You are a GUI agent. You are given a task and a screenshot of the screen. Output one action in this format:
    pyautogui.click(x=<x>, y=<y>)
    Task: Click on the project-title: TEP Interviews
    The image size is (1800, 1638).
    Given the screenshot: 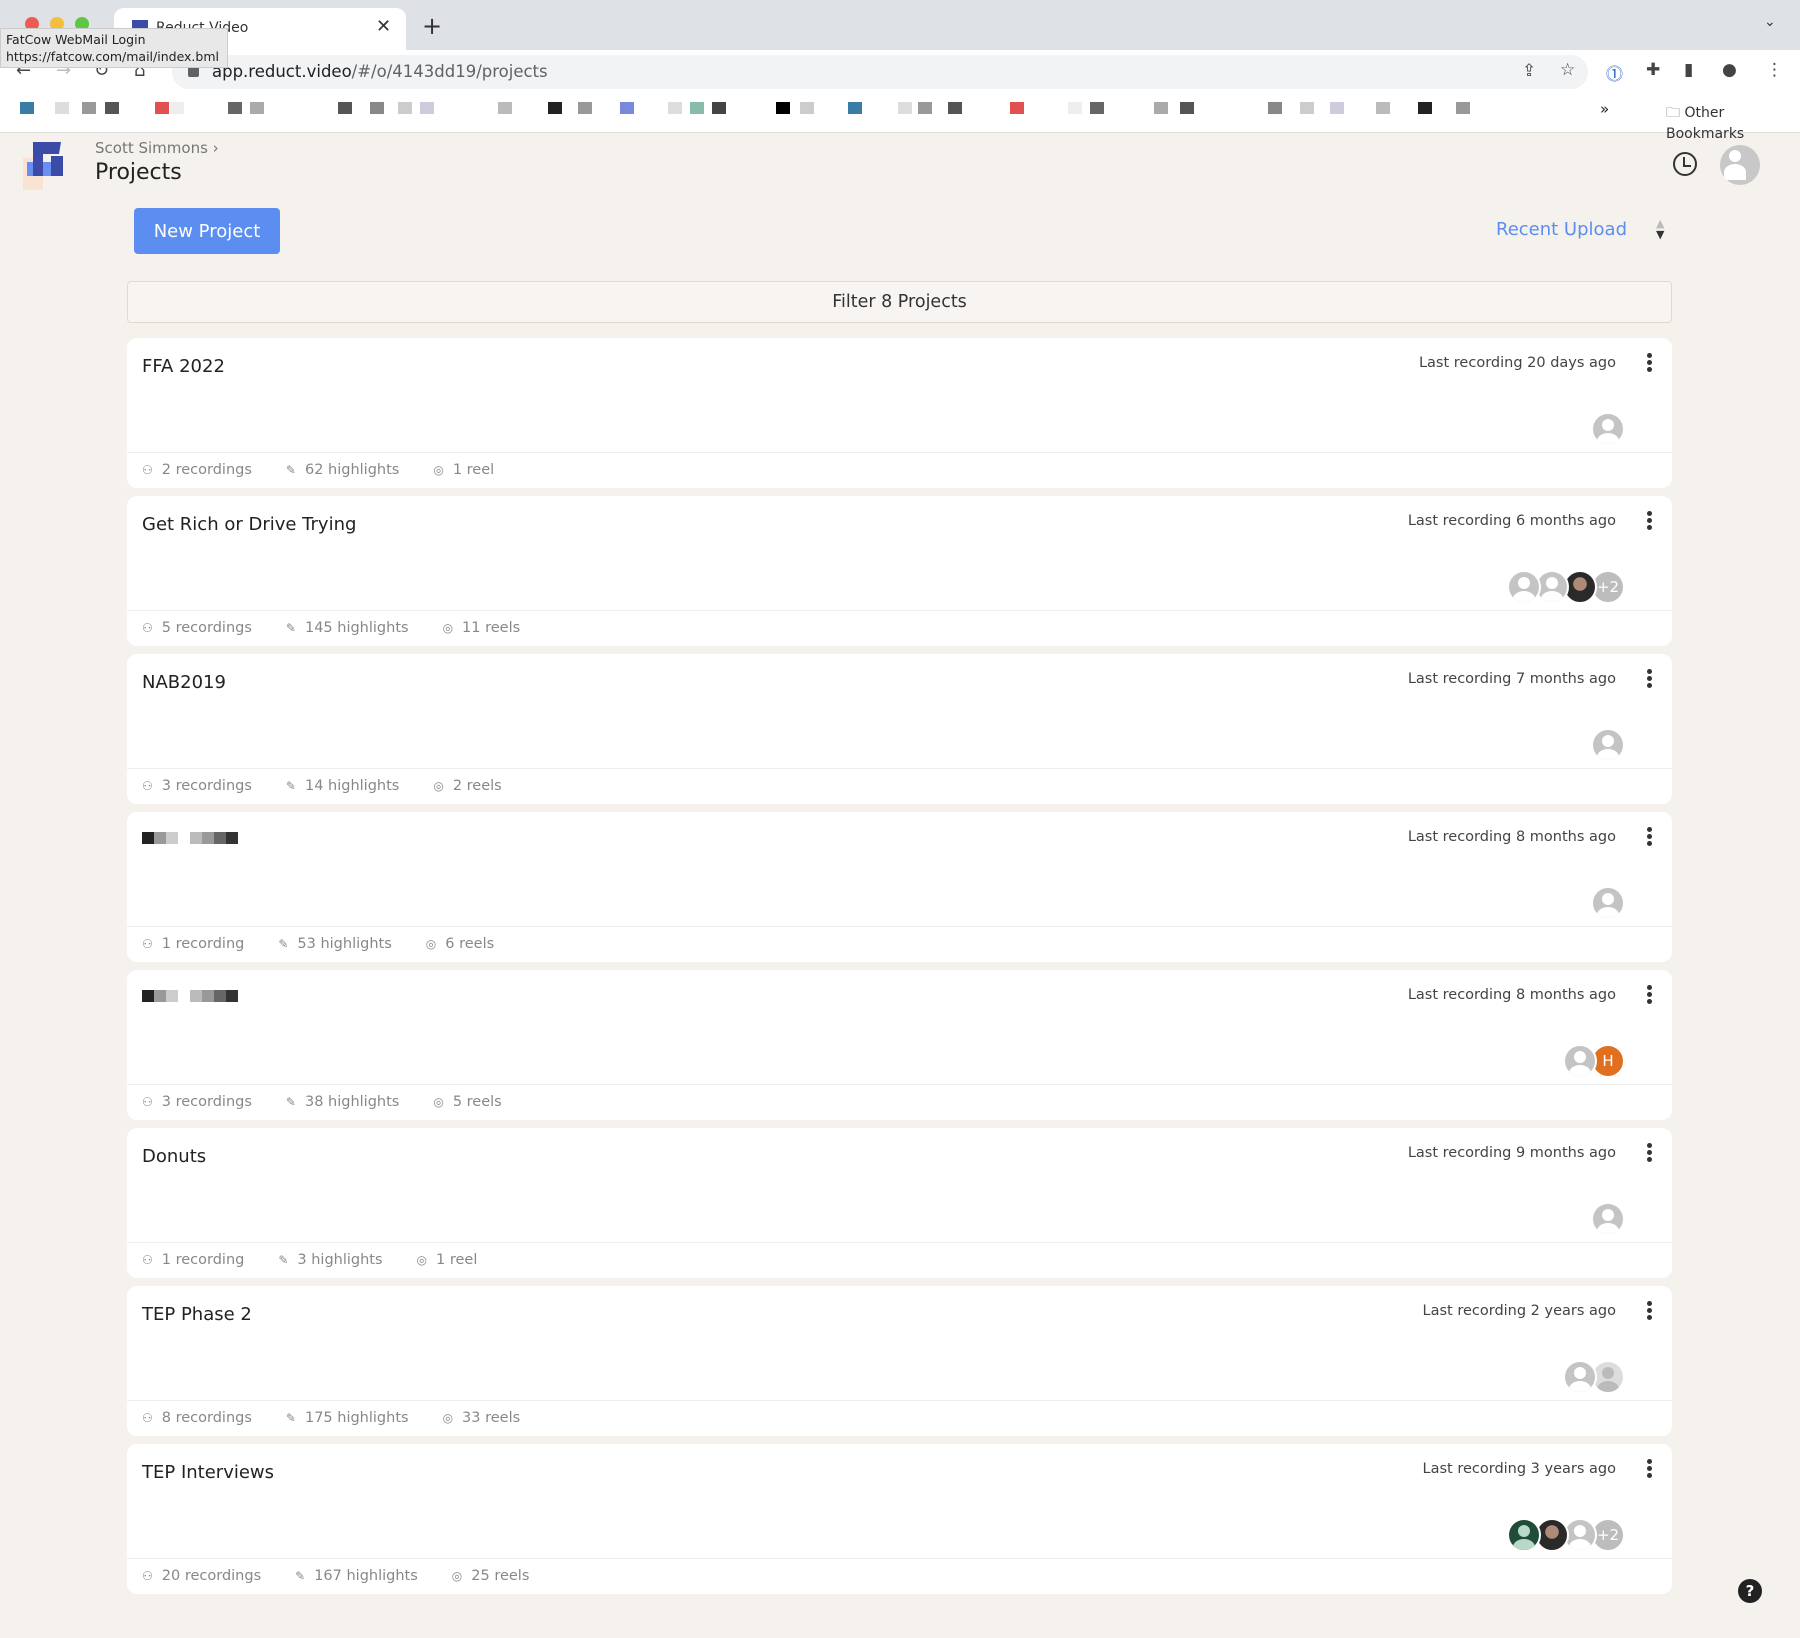 What is the action you would take?
    pyautogui.click(x=208, y=1472)
    